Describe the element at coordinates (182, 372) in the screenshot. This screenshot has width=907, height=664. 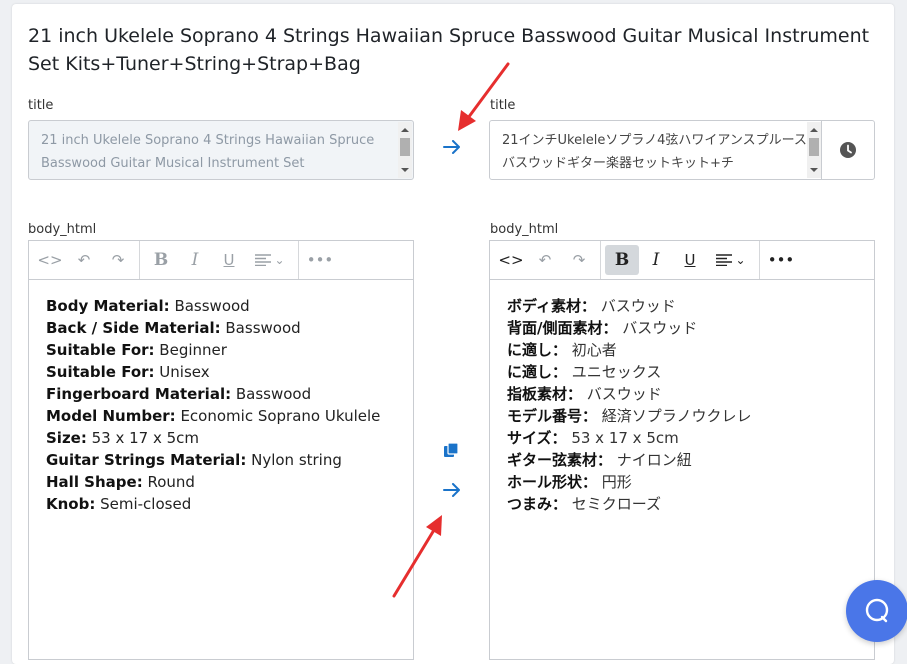
I see `source-spec-value: Unisex` at that location.